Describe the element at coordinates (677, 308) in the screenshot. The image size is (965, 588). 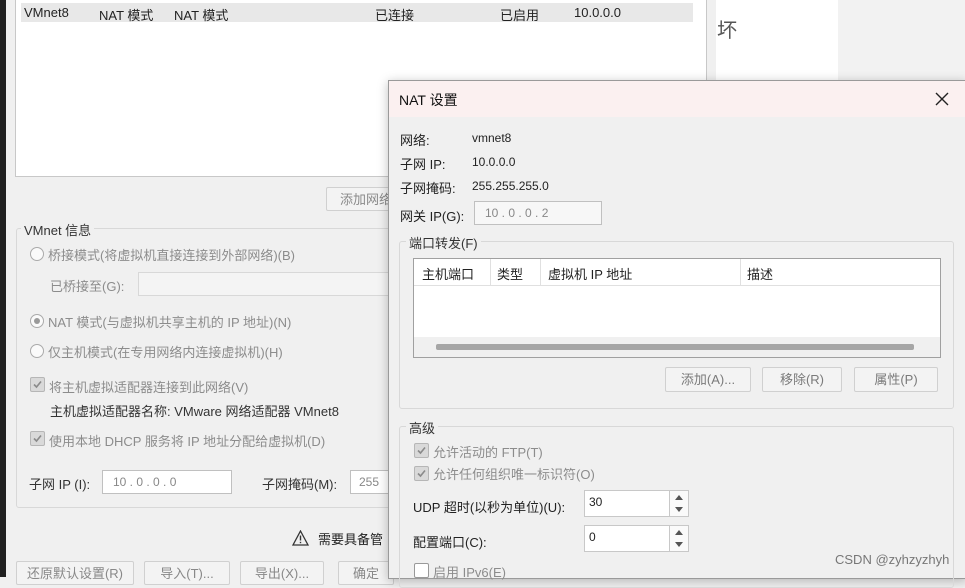
I see `port-forwarding-table: 主机端口 类型 虚拟机 IP 地址 描述` at that location.